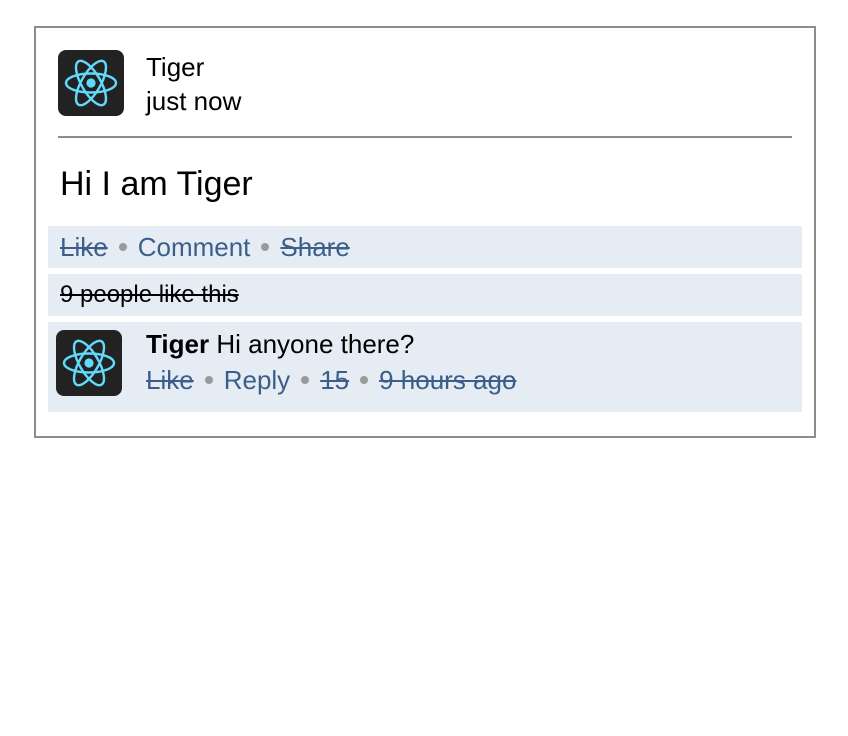 The image size is (848, 736). I want to click on comment-time: 9 hours ago, so click(447, 380).